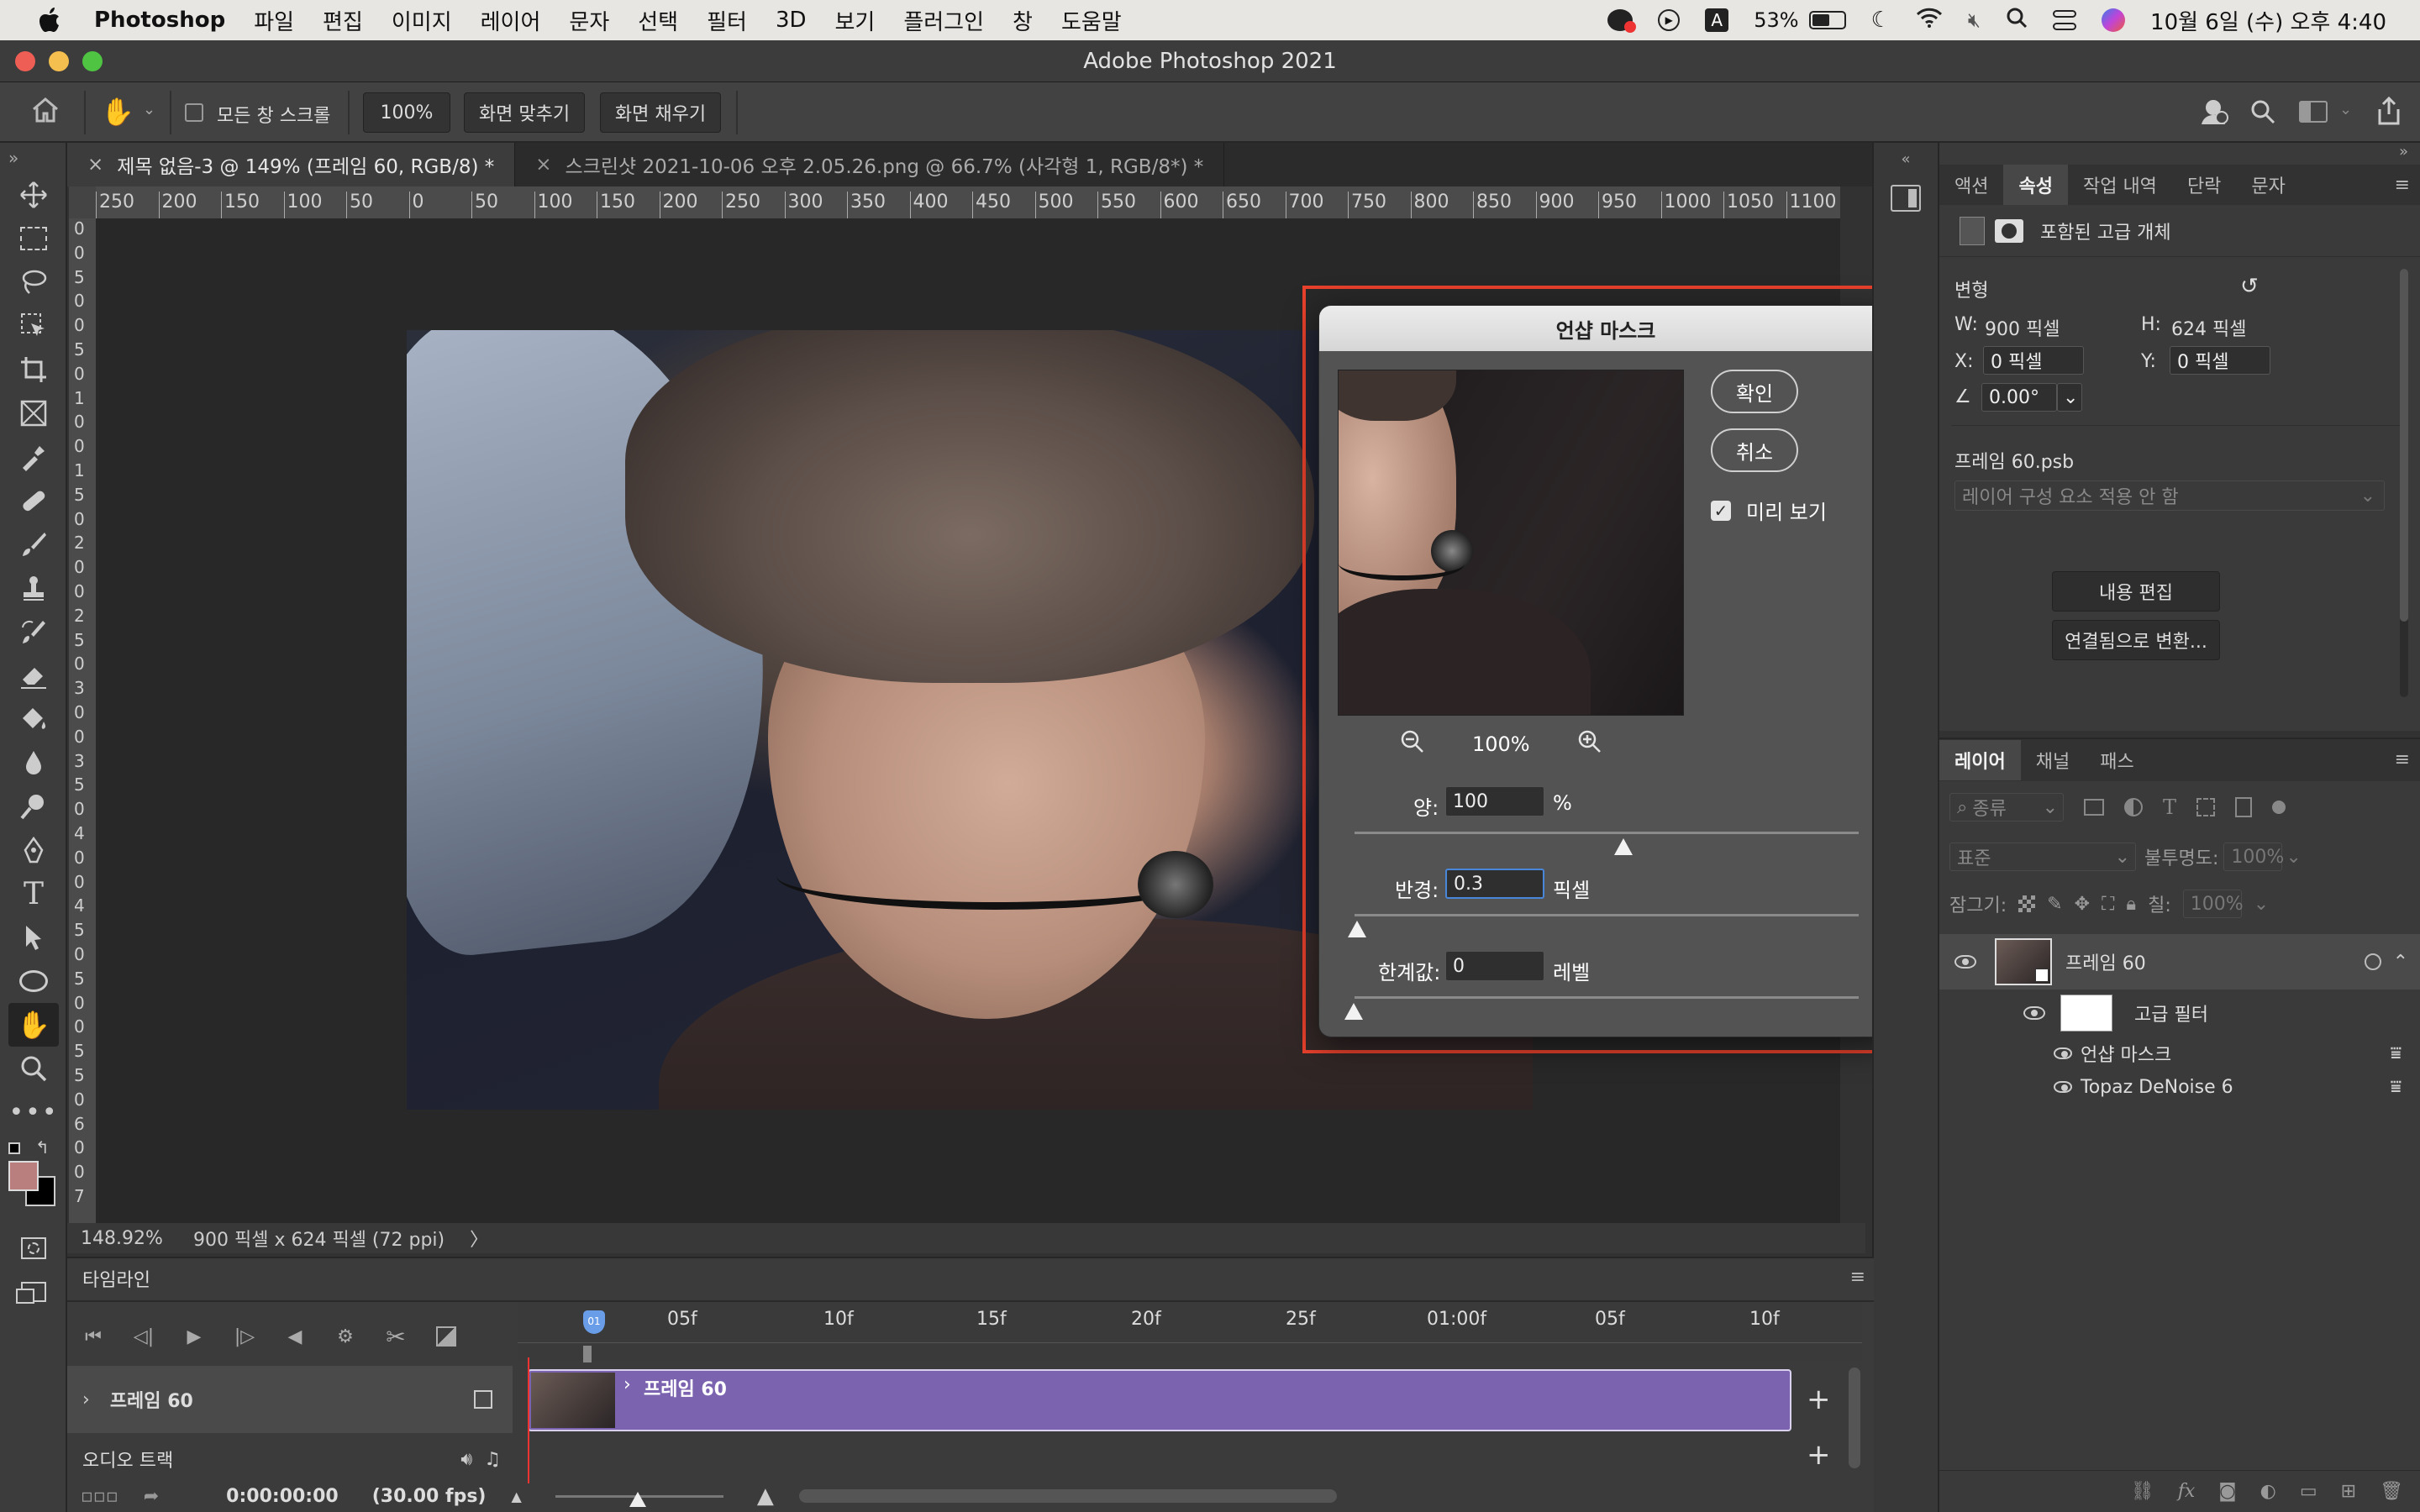  I want to click on layer-name: Topaz DeNoise 6, so click(2157, 1087).